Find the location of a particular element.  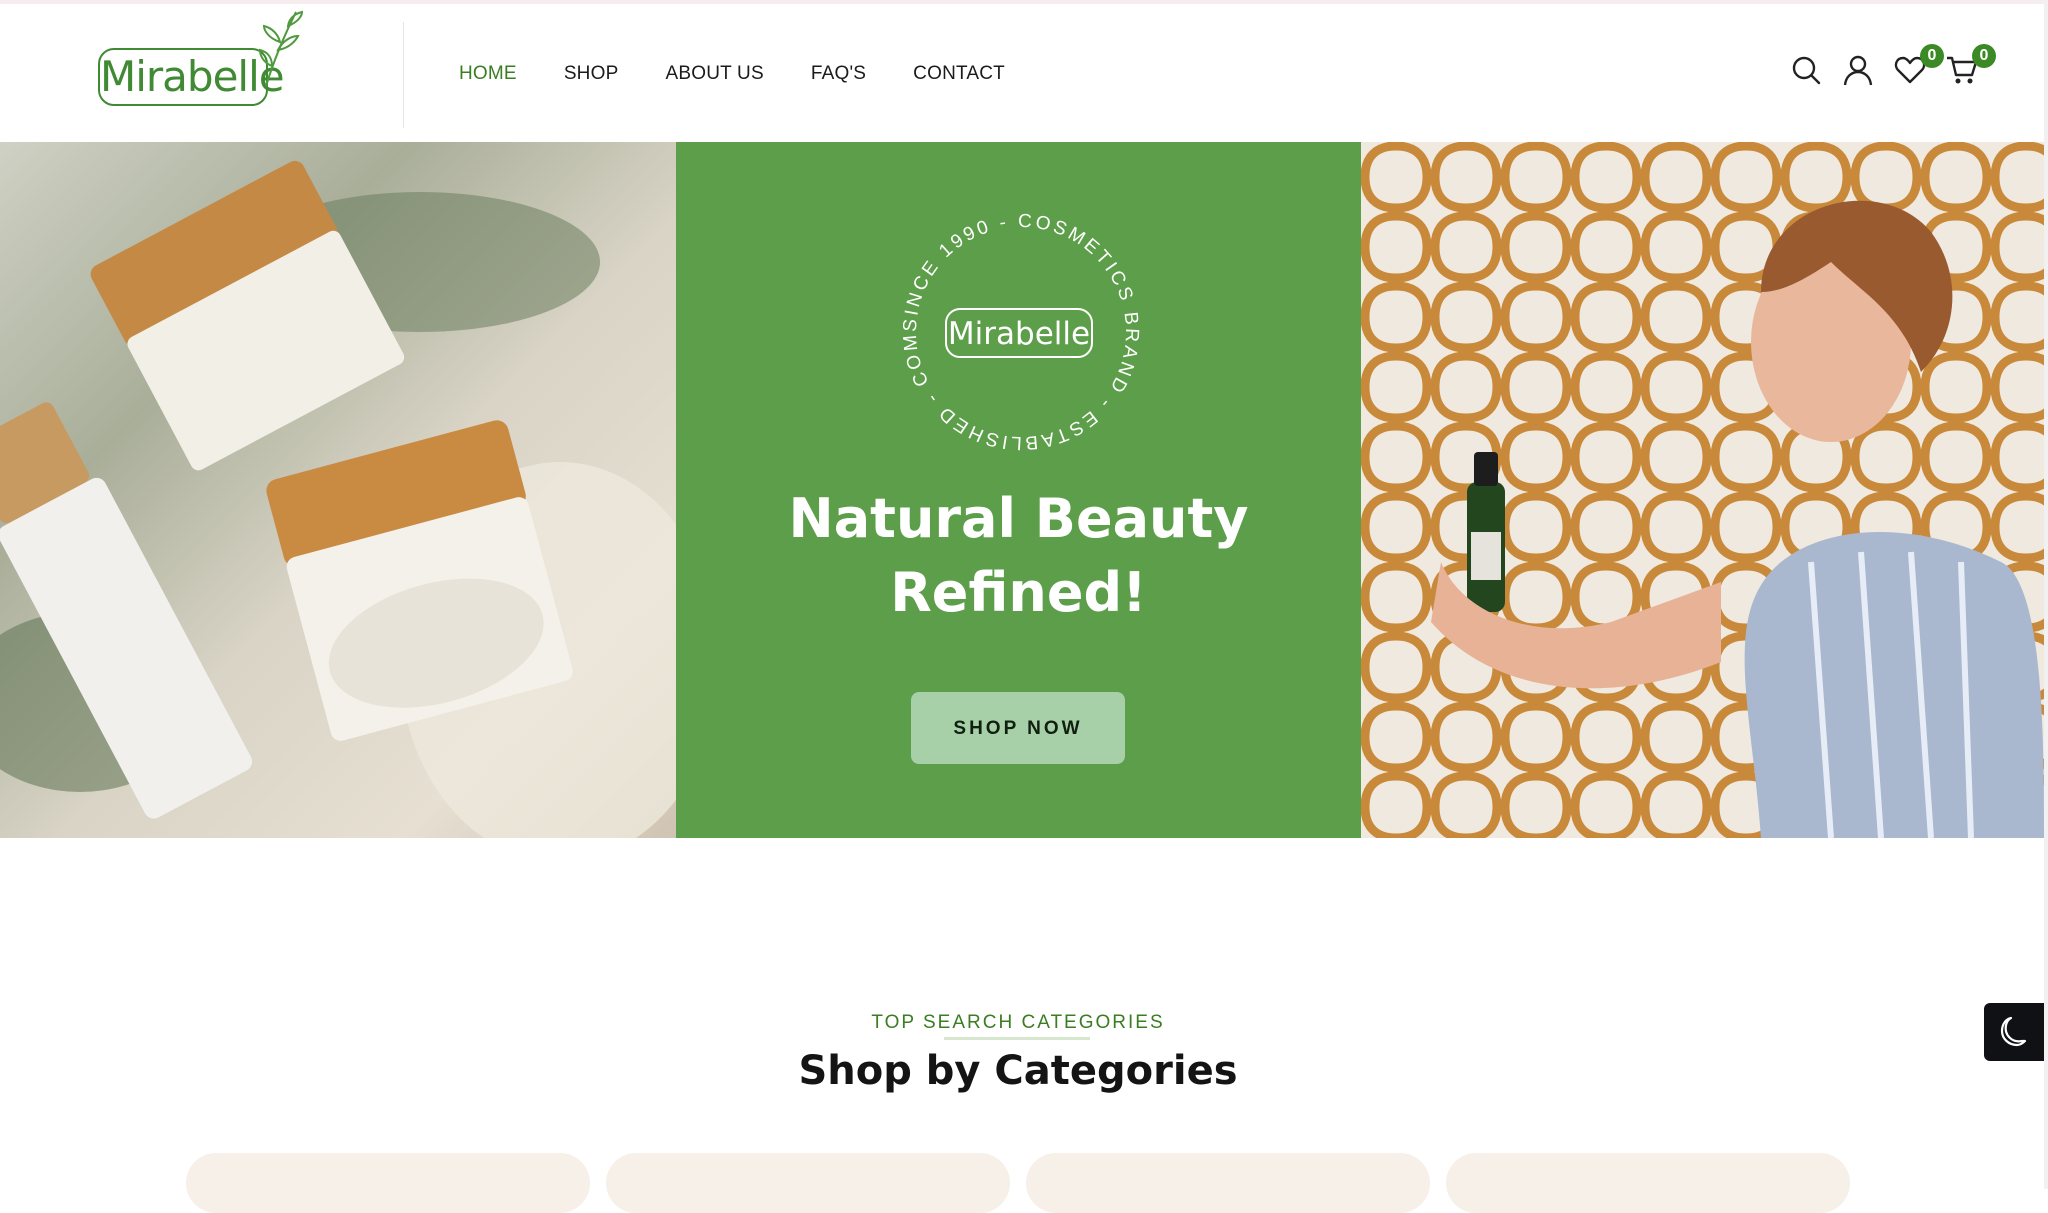

logo-wordmark: Mirabelle is located at coordinates (191, 77).